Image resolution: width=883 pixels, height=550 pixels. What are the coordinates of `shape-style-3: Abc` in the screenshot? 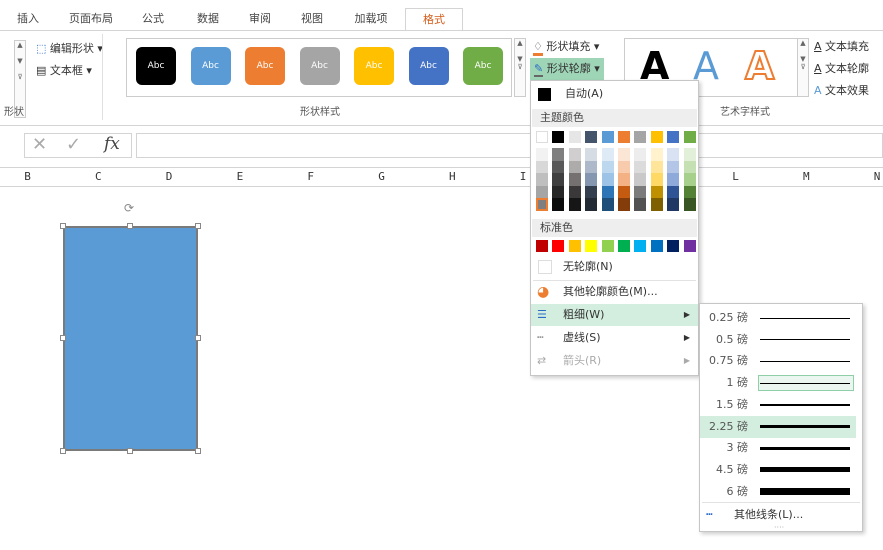 It's located at (319, 66).